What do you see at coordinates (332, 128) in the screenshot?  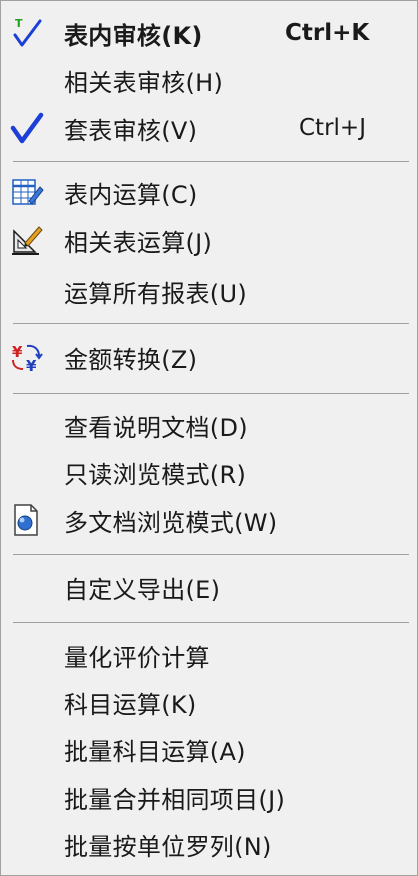 I see `menu-item-shortcut: Ctrl+J` at bounding box center [332, 128].